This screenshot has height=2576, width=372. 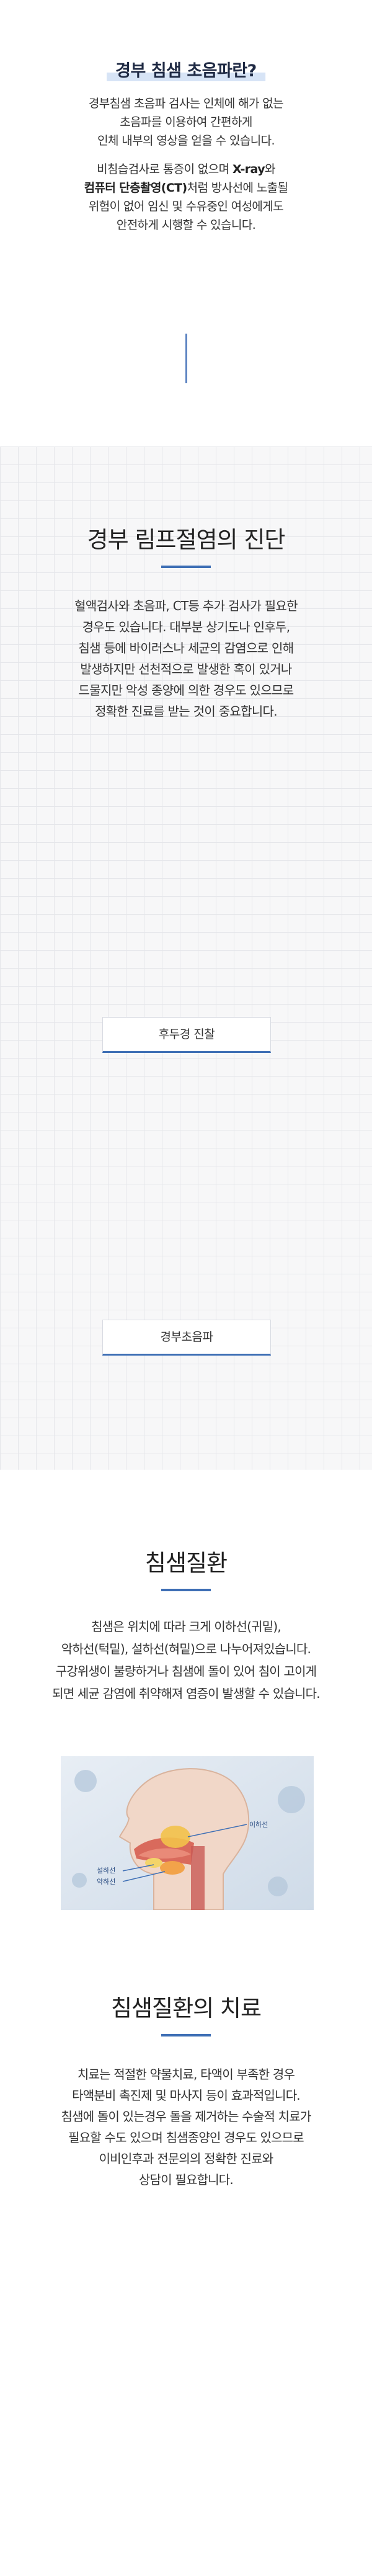 I want to click on text-line: 정확한 진료를 받는 것이 중요합니다., so click(x=186, y=711).